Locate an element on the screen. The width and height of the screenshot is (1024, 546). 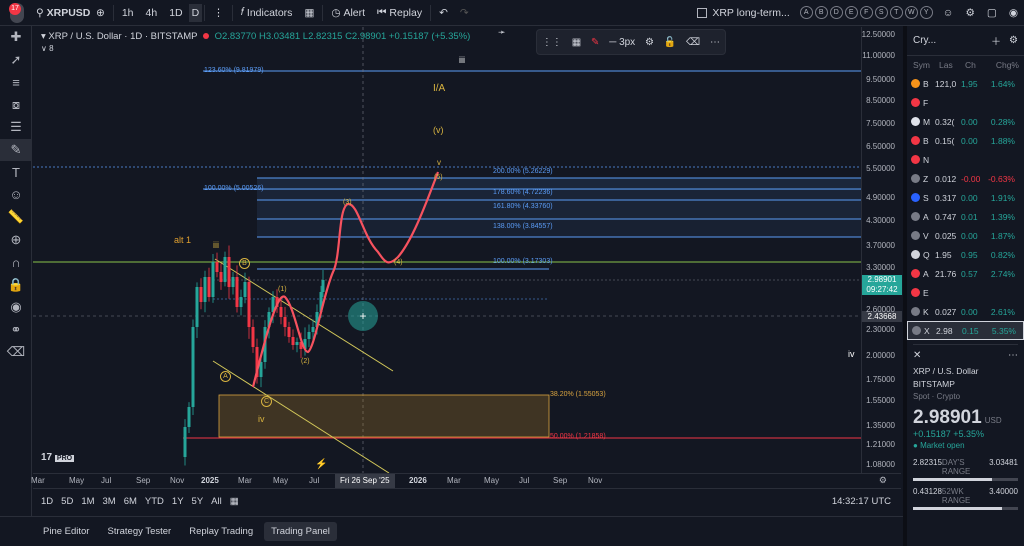
pencil-color-icon: ✎ is located at coordinates (595, 42).